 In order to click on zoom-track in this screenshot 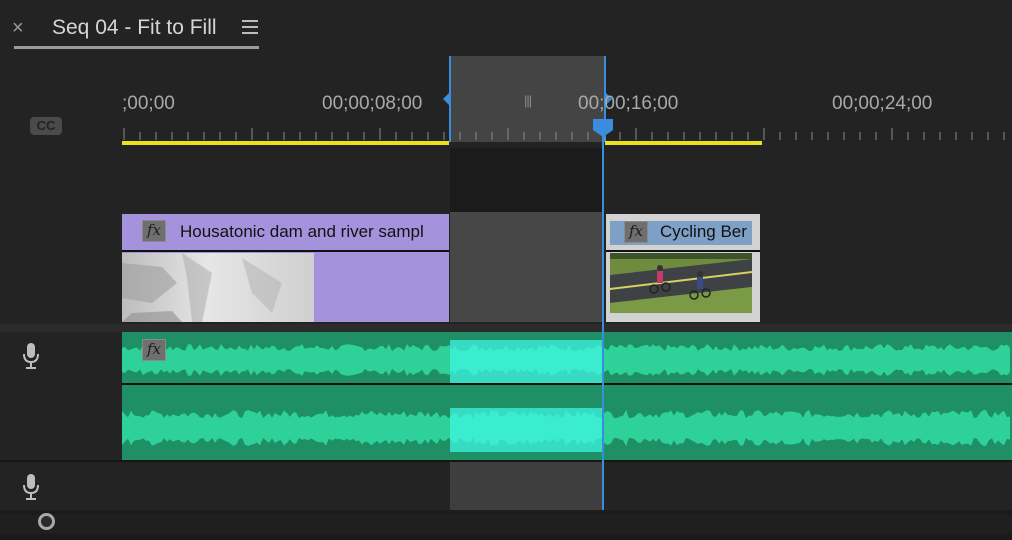, I will do `click(506, 524)`.